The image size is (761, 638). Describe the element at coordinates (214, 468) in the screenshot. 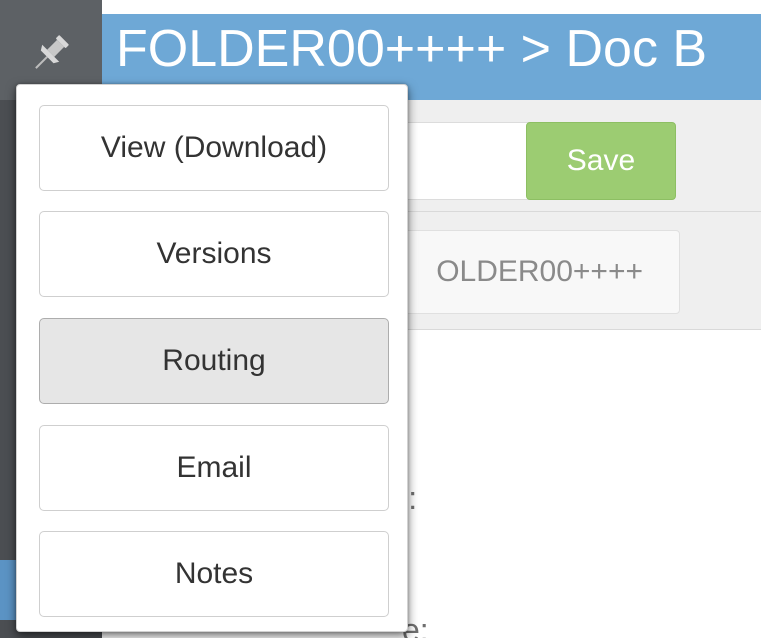

I see `menu-item-email: Email` at that location.